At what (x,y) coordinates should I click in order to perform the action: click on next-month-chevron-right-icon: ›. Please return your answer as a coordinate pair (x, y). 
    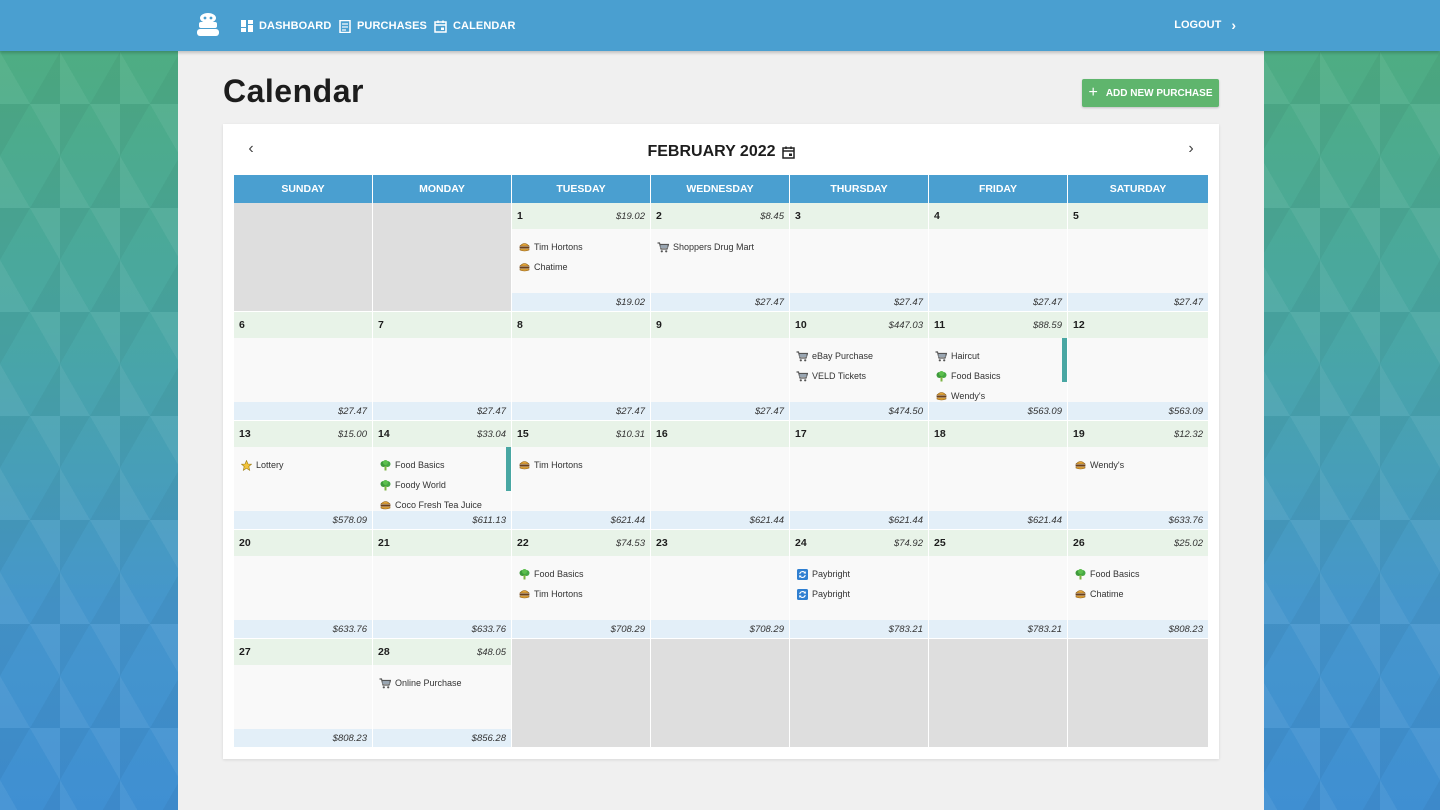
    Looking at the image, I should click on (1191, 149).